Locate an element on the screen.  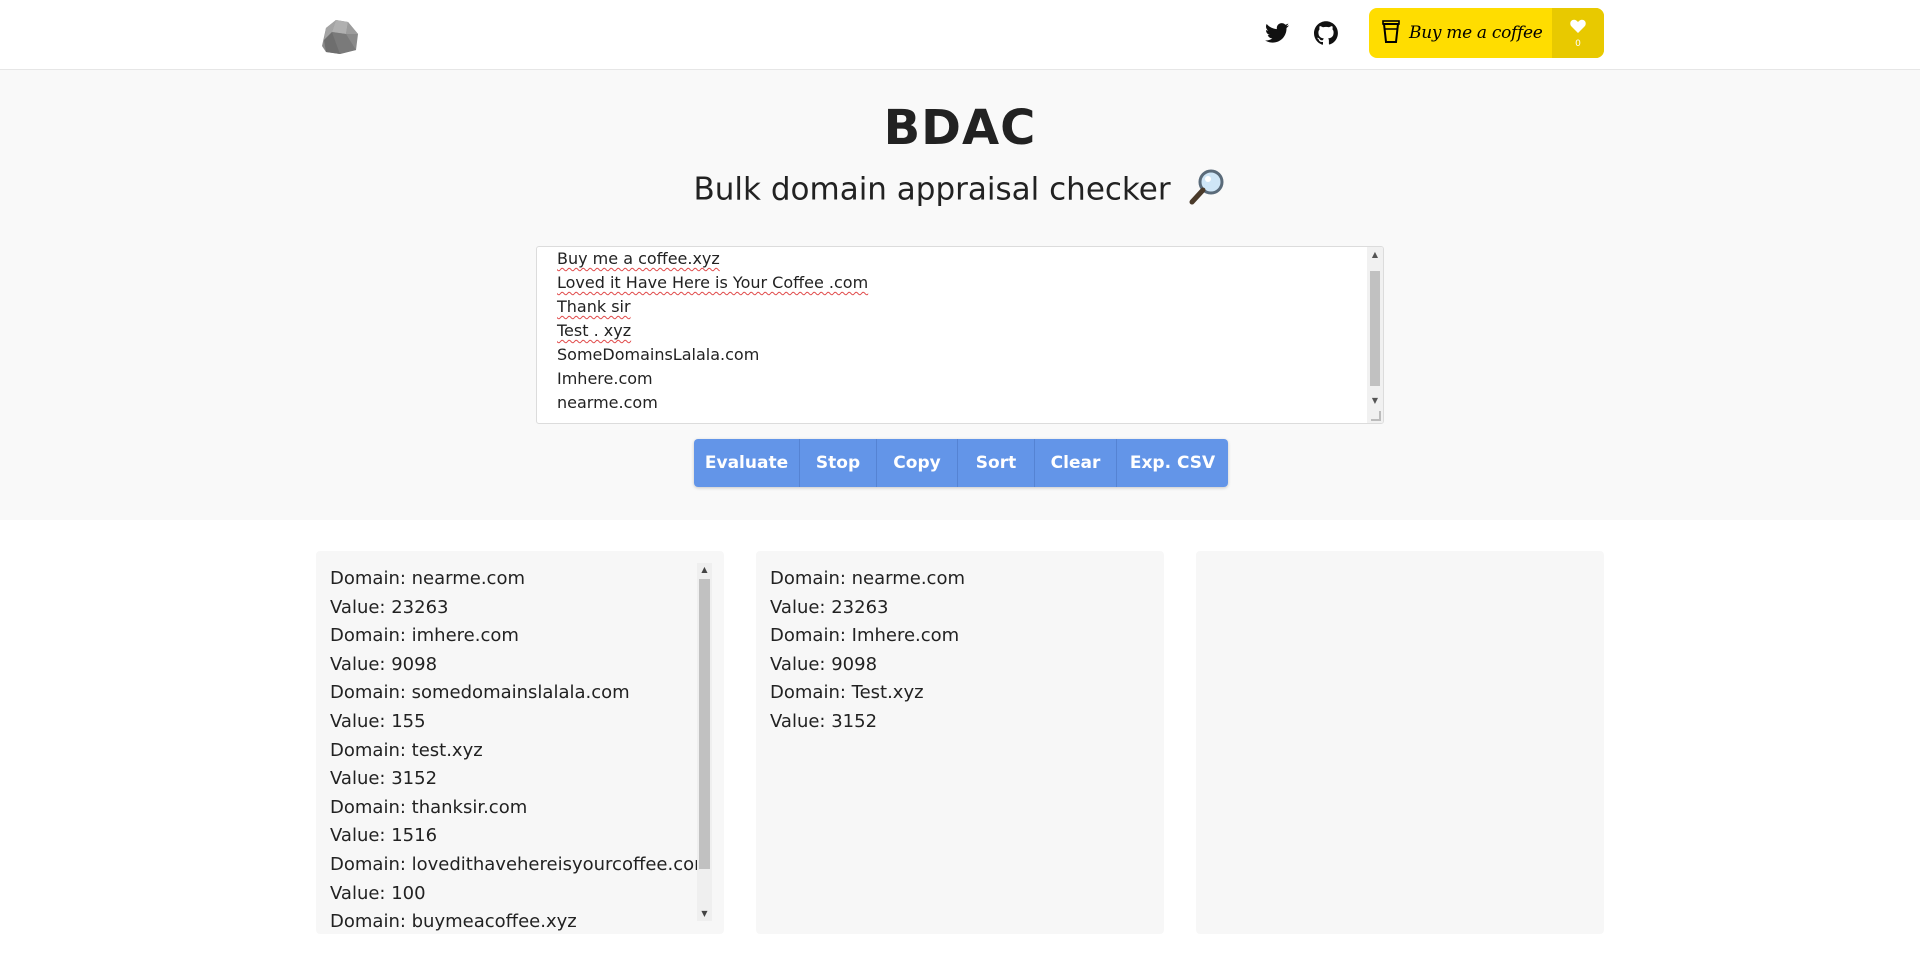
line-text: Thank sir is located at coordinates (594, 306).